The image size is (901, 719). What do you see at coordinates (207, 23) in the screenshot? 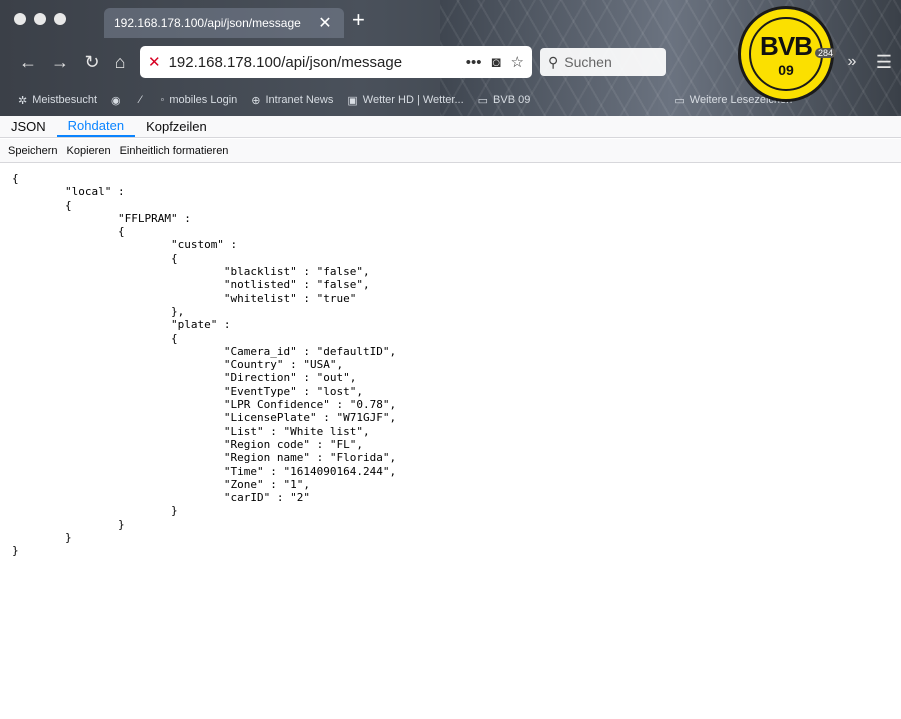
I see `tab-title: 192.168.178.100/api/json/message` at bounding box center [207, 23].